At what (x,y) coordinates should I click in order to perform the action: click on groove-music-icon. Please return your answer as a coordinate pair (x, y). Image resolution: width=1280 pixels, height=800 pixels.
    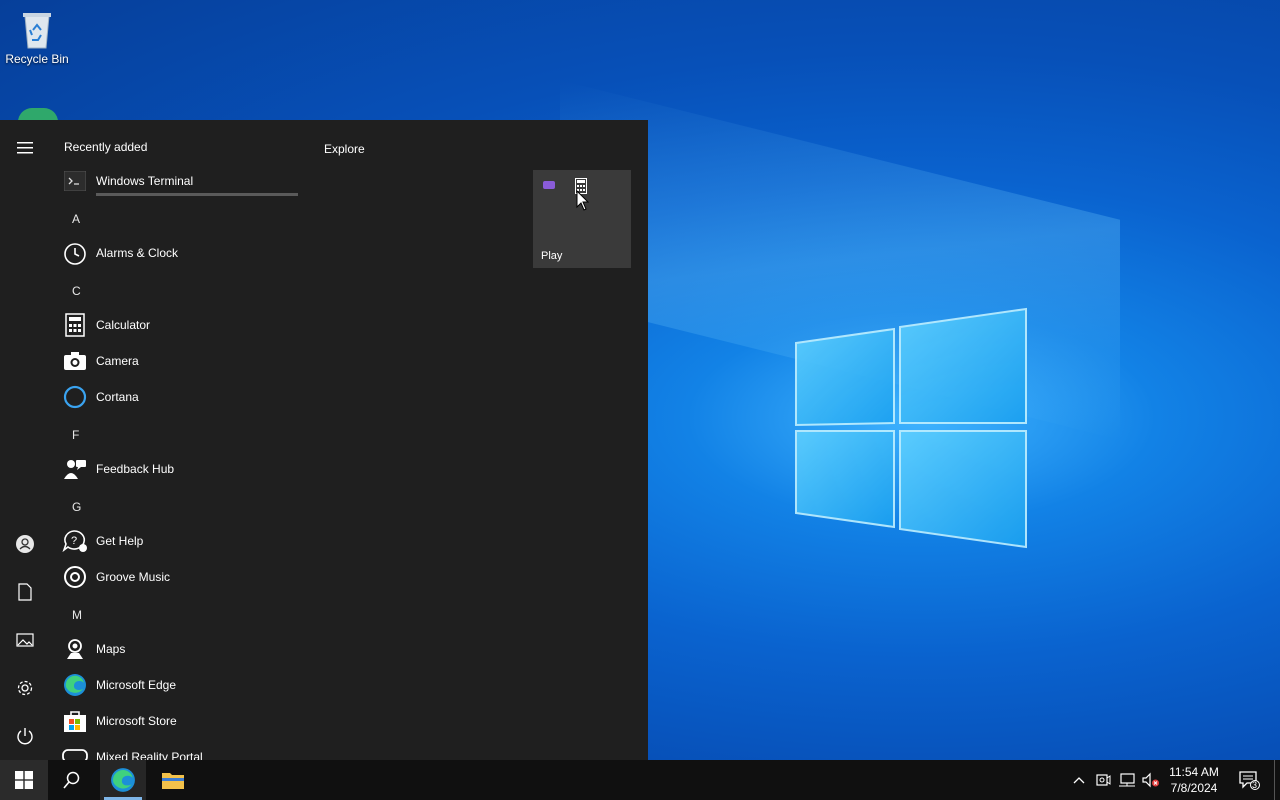
    Looking at the image, I should click on (75, 577).